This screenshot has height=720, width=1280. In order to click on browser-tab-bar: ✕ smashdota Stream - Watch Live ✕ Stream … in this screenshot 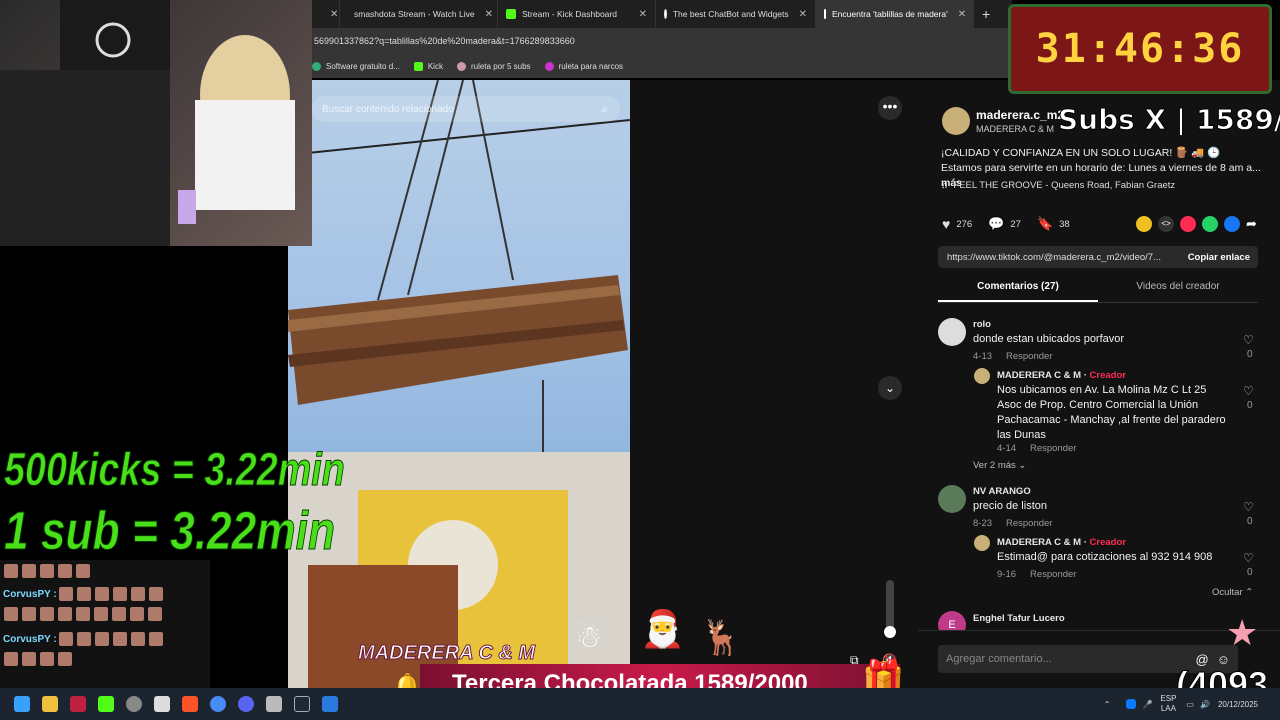, I will do `click(662, 14)`.